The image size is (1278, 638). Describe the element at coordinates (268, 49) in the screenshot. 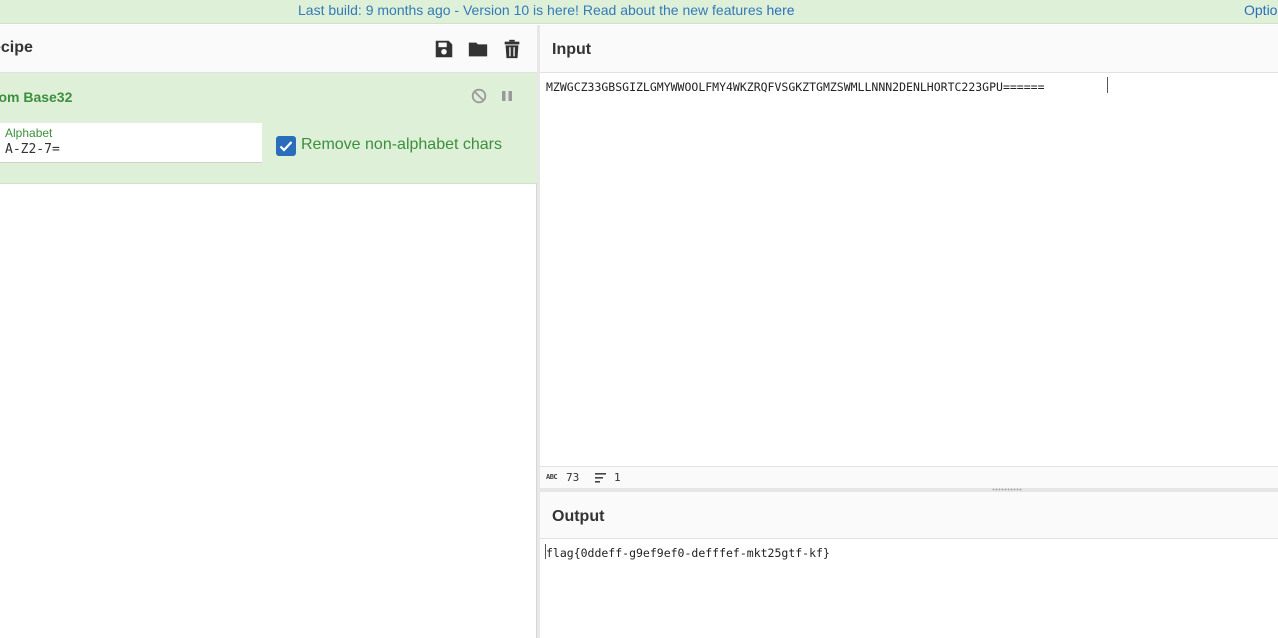

I see `recipe-header: ecipe` at that location.